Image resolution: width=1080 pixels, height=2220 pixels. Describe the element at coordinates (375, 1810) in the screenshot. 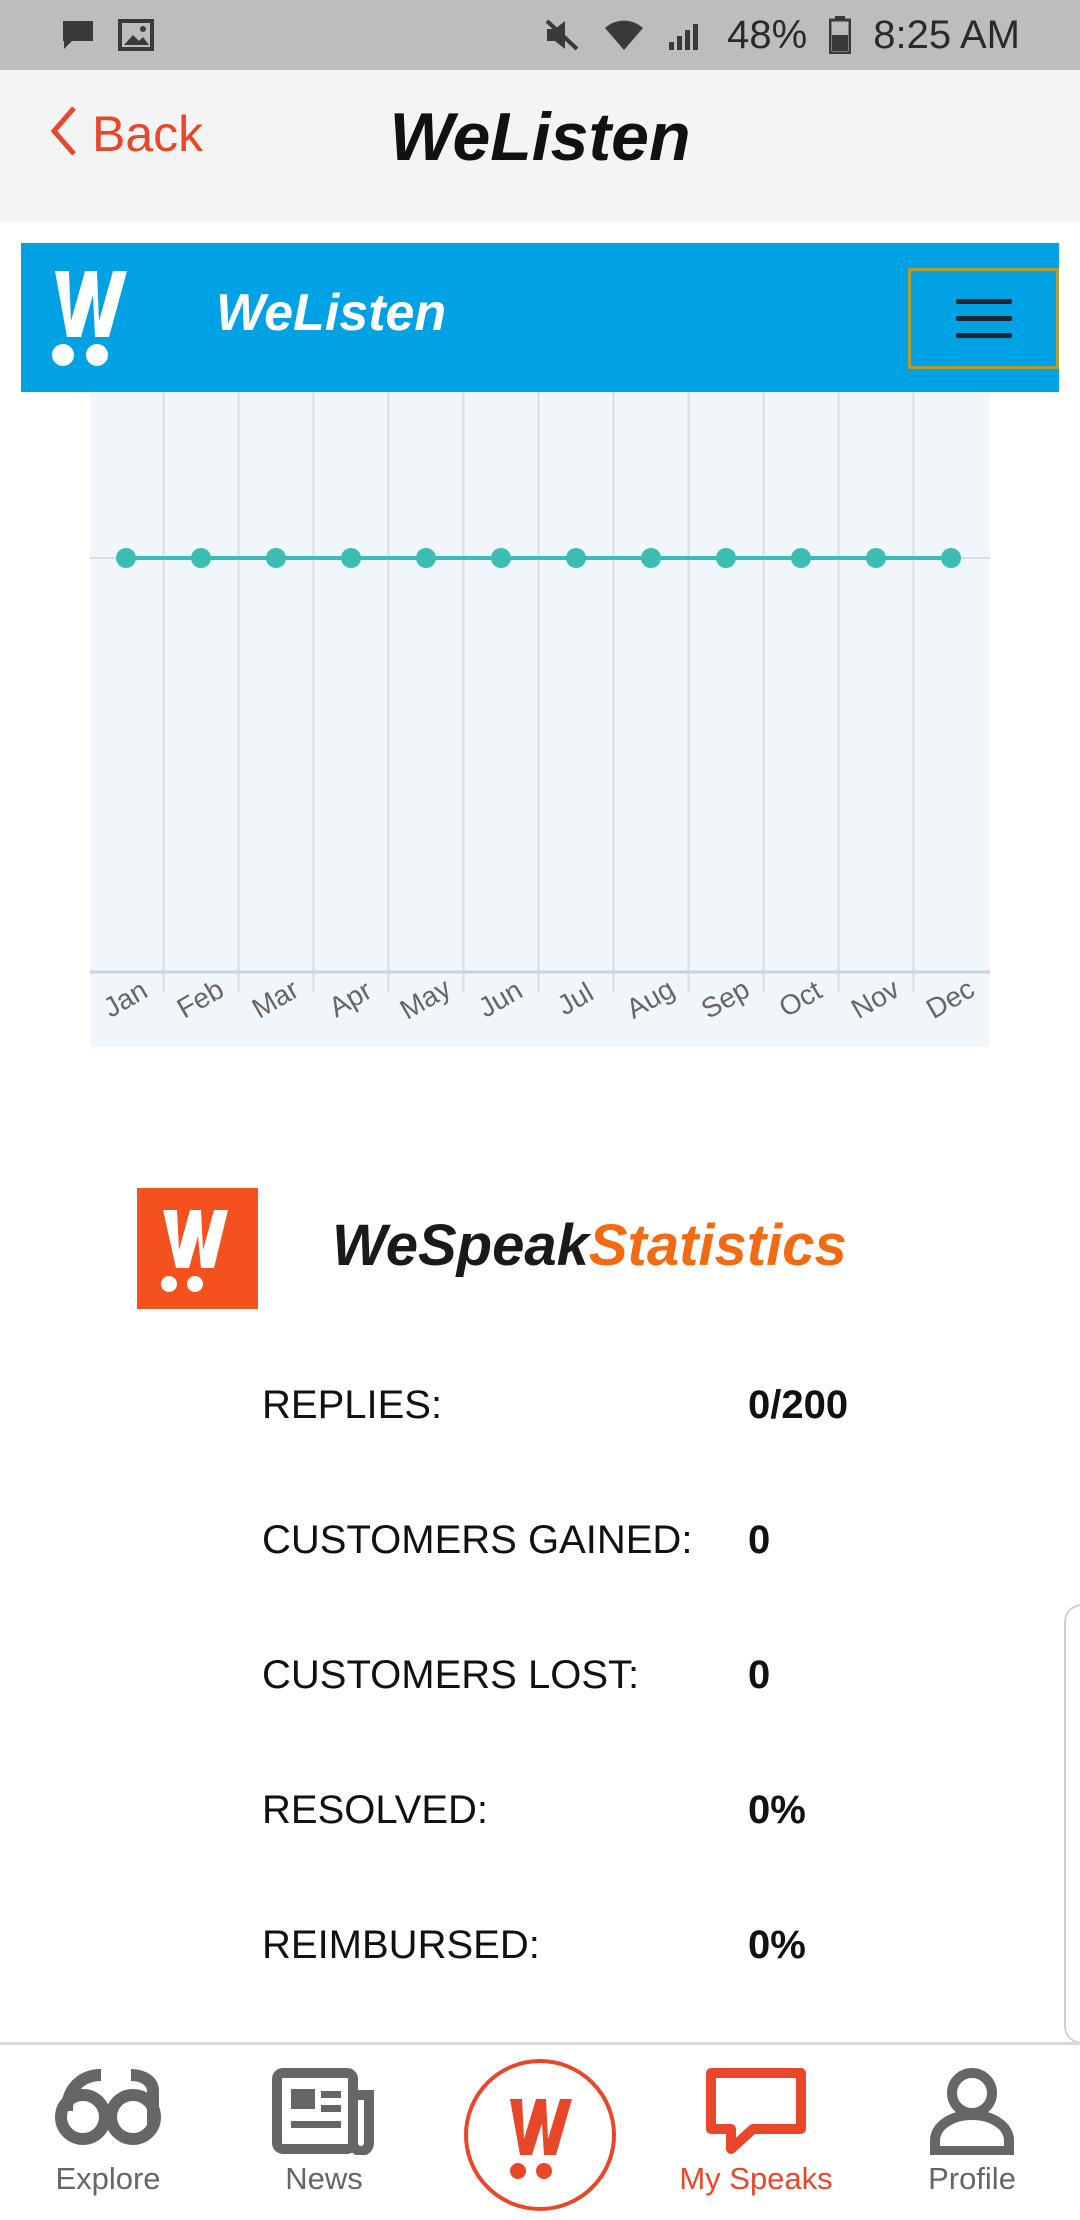

I see `stat-label: RESOLVED:` at that location.